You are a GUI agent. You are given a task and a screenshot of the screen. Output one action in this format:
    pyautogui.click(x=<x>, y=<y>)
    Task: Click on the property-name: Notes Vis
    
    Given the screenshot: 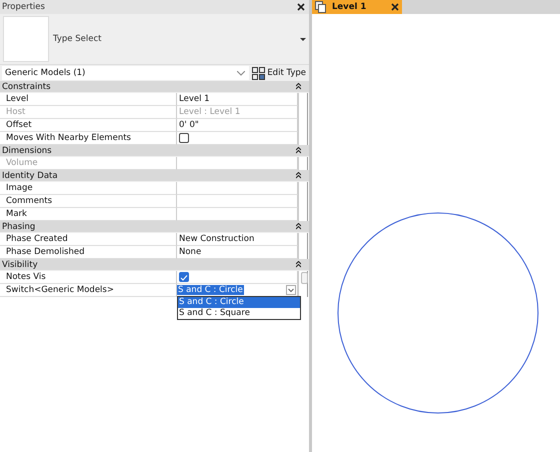 What is the action you would take?
    pyautogui.click(x=88, y=277)
    